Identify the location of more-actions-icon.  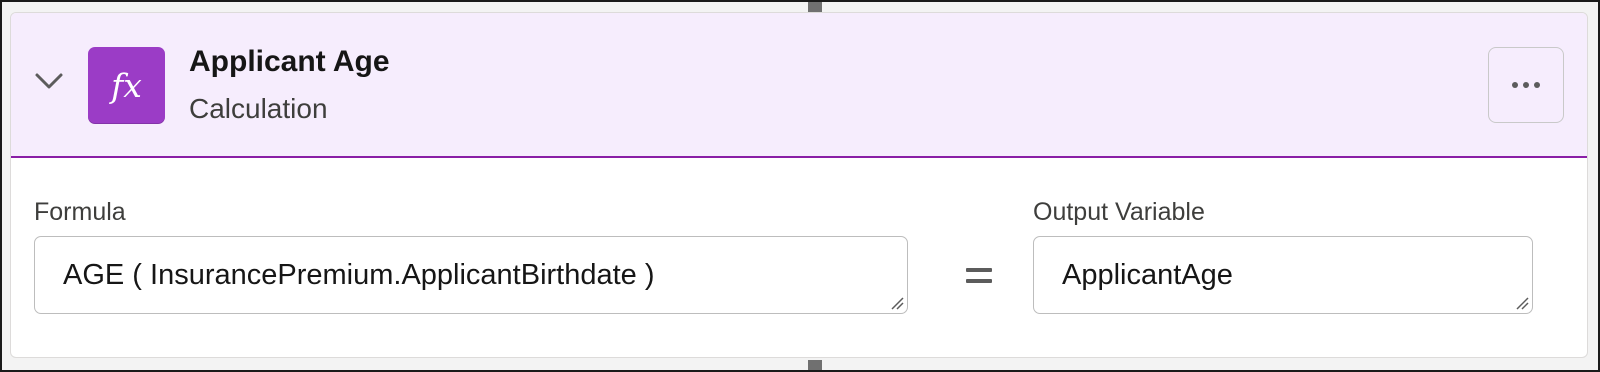
(1526, 85).